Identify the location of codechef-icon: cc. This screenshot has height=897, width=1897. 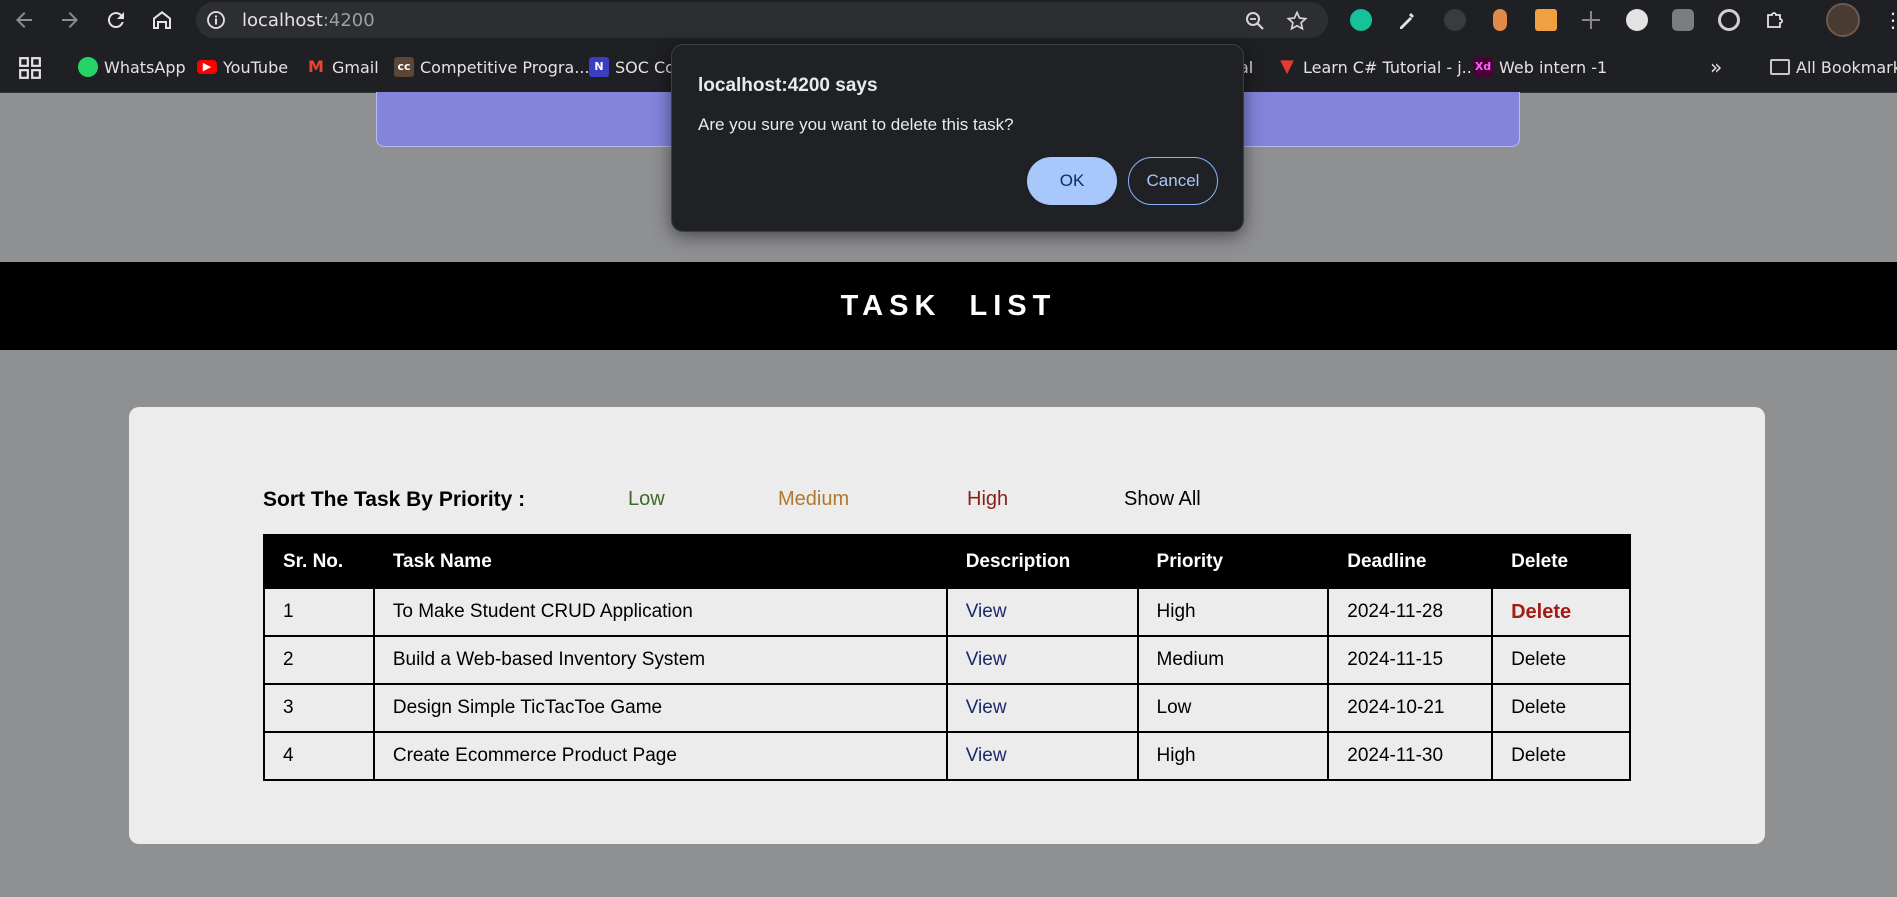
(404, 67).